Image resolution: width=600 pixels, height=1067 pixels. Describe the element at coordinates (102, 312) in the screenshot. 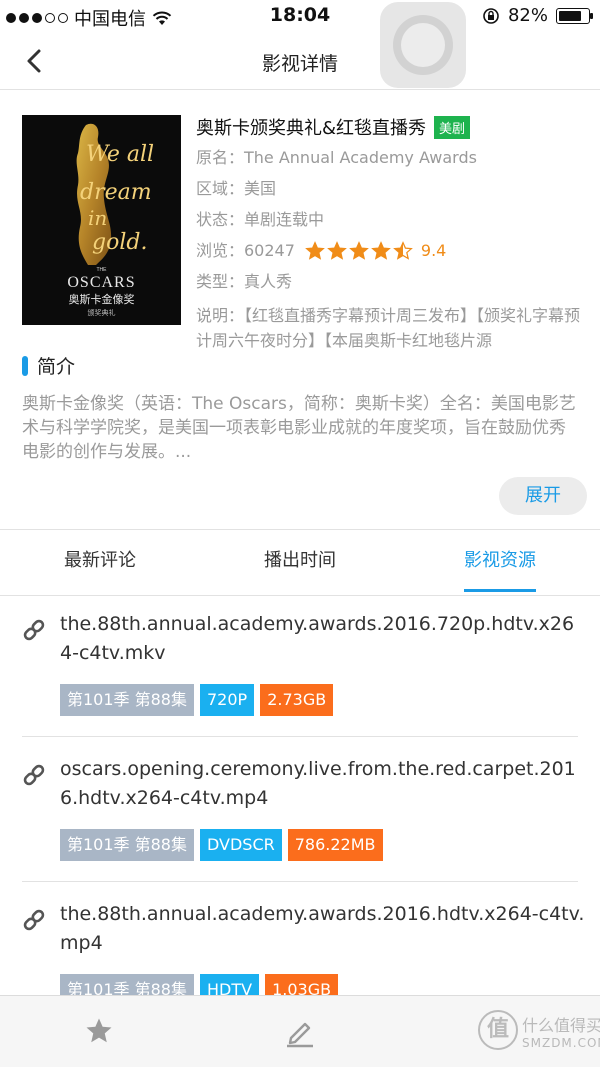

I see `poster-cn-sub: 颁奖典礼` at that location.